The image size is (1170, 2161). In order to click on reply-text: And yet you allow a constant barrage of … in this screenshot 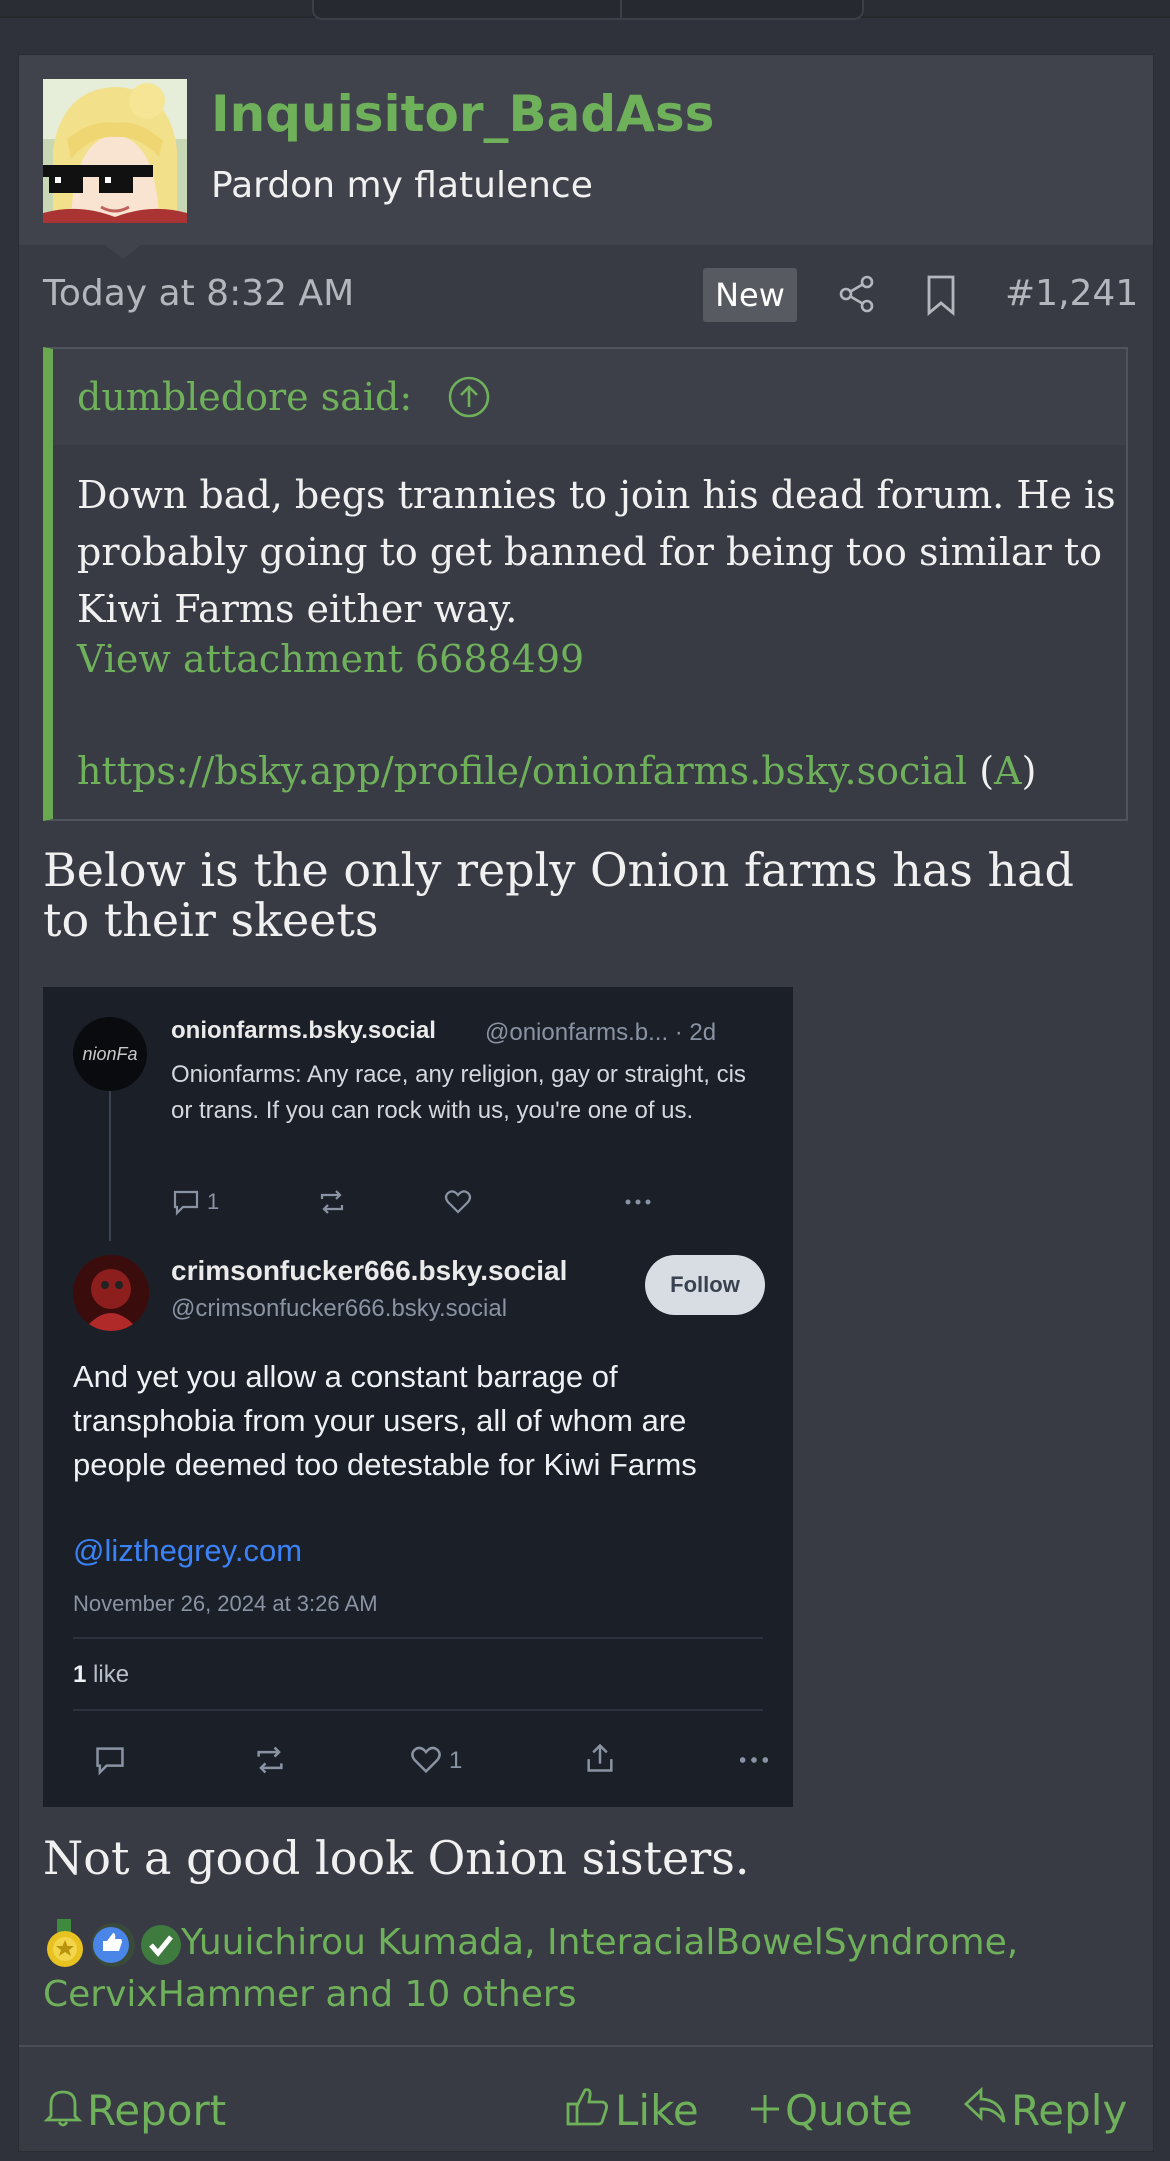, I will do `click(385, 1420)`.